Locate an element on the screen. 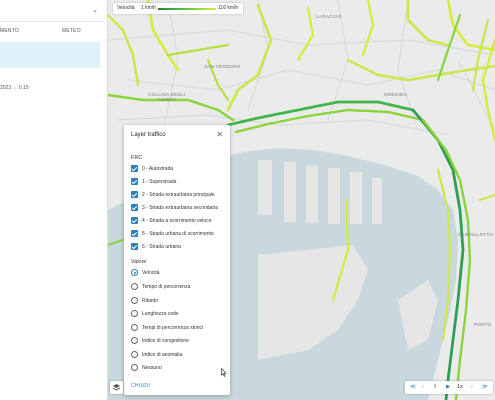  date-range-text: 2023 → 0.15 is located at coordinates (14, 88).